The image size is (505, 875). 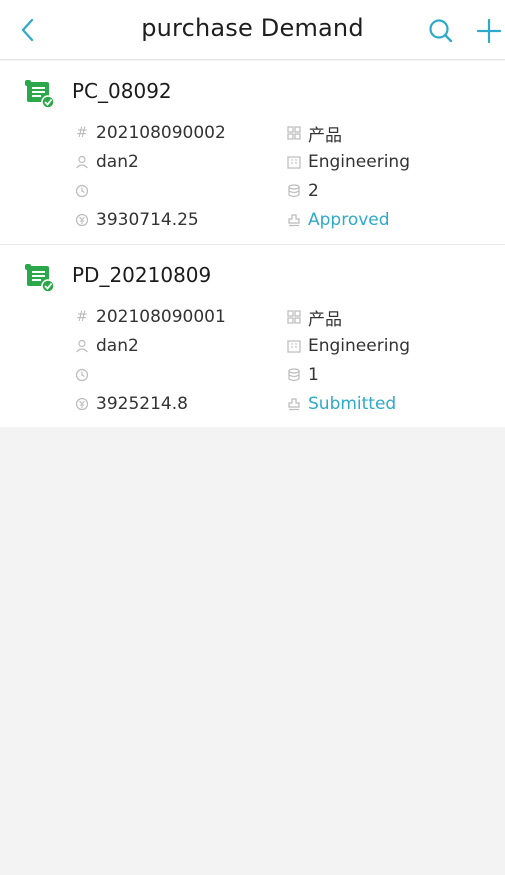 I want to click on top-bar: purchase Demand, so click(x=252, y=30).